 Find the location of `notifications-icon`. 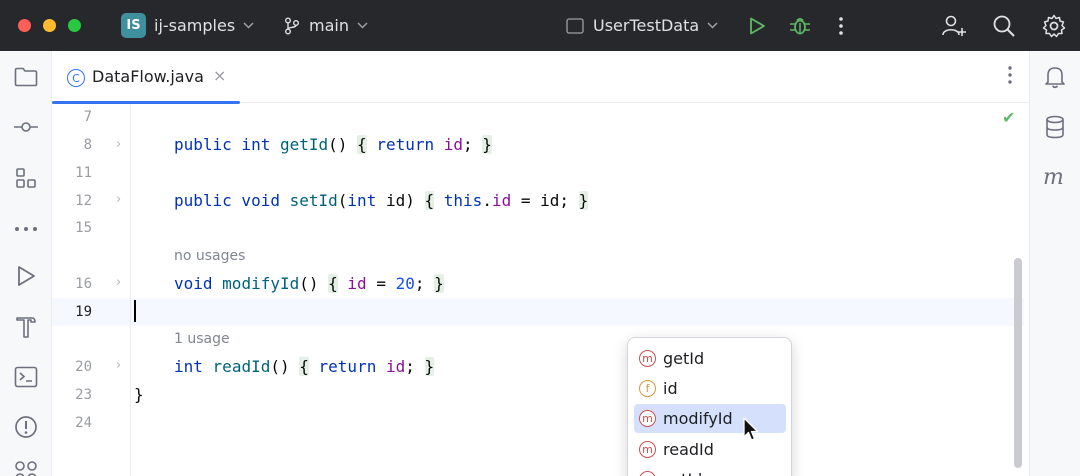

notifications-icon is located at coordinates (1055, 78).